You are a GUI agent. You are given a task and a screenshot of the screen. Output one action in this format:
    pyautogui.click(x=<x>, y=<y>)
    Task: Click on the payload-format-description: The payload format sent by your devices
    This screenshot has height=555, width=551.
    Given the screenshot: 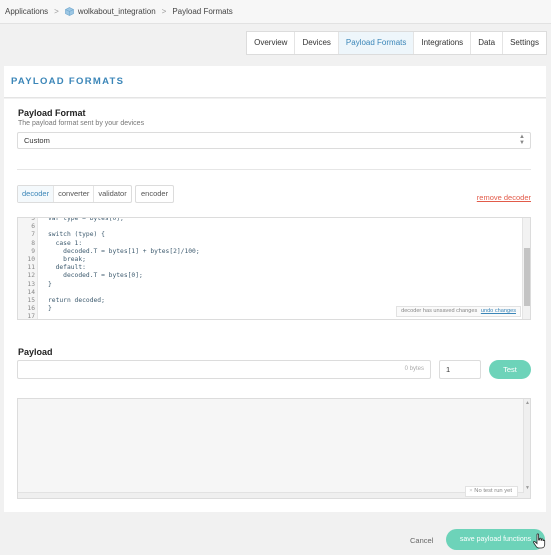 What is the action you would take?
    pyautogui.click(x=81, y=123)
    